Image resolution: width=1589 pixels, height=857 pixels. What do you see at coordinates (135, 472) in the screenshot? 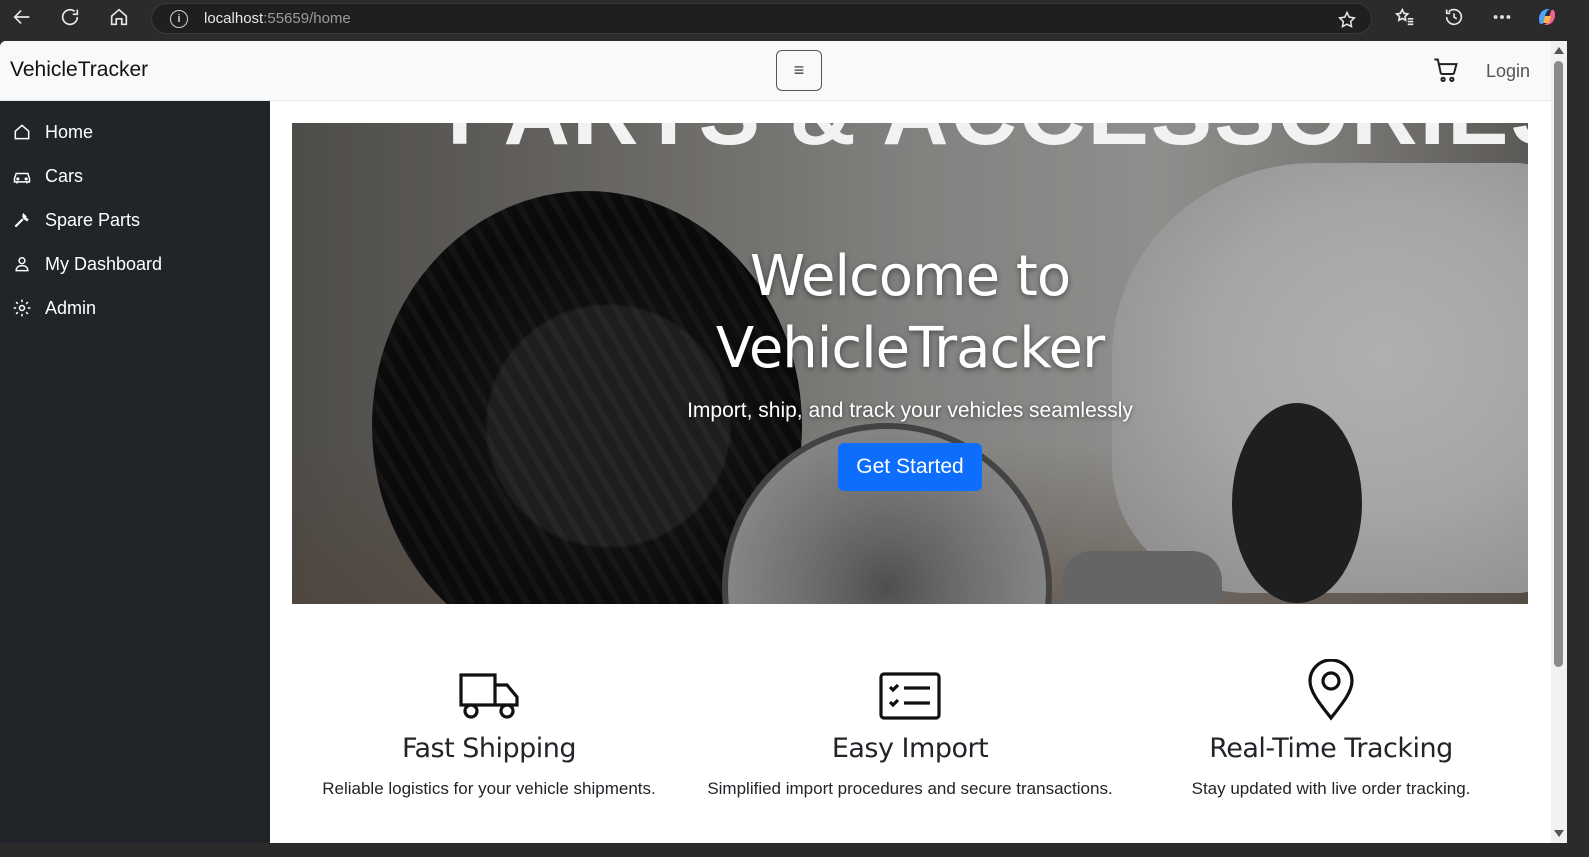
I see `sidebar: Home Cars Spare Parts My Dashboard Admin` at bounding box center [135, 472].